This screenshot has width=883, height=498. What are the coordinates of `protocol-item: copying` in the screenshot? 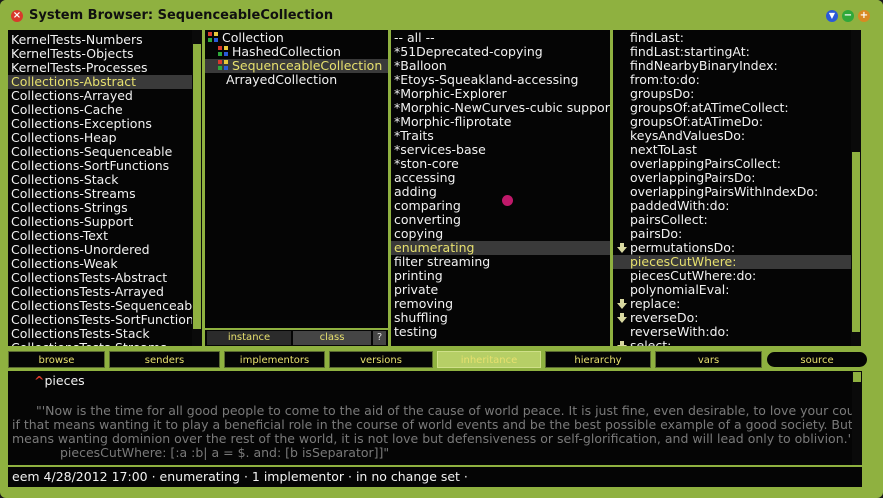 It's located at (500, 234).